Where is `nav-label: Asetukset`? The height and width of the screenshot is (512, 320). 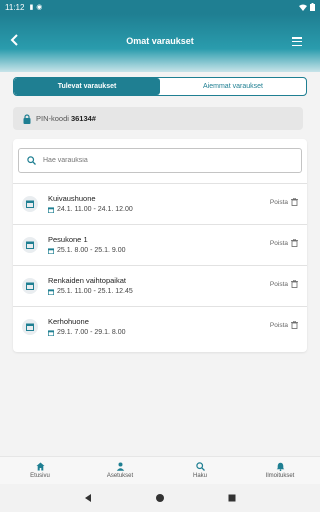 nav-label: Asetukset is located at coordinates (120, 476).